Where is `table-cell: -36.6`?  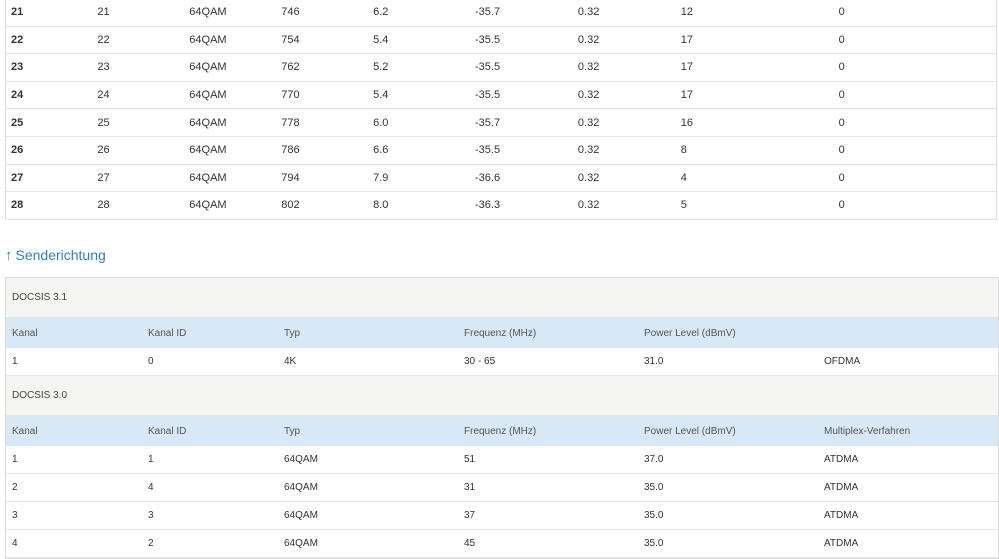 table-cell: -36.6 is located at coordinates (526, 178).